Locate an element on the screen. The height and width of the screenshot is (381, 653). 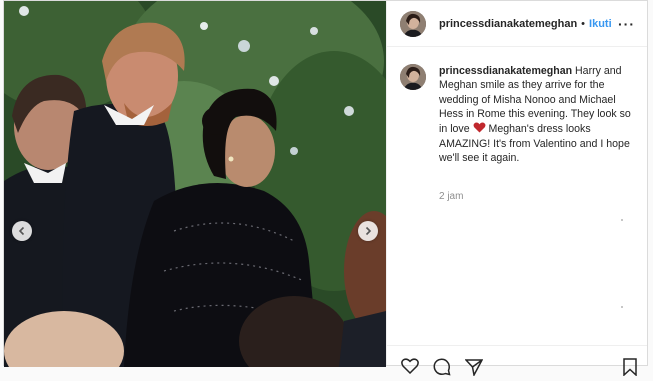
share-button is located at coordinates (474, 369).